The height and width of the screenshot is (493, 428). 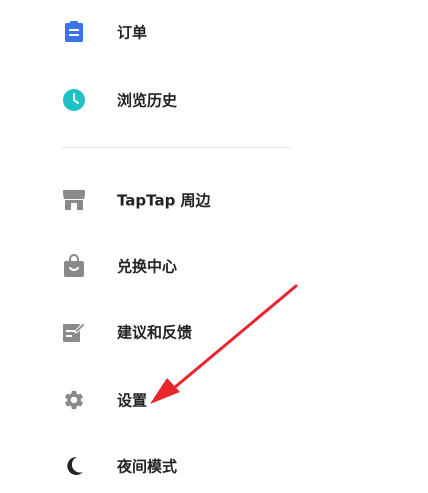 I want to click on menu-item-orders: 订单, so click(x=150, y=32).